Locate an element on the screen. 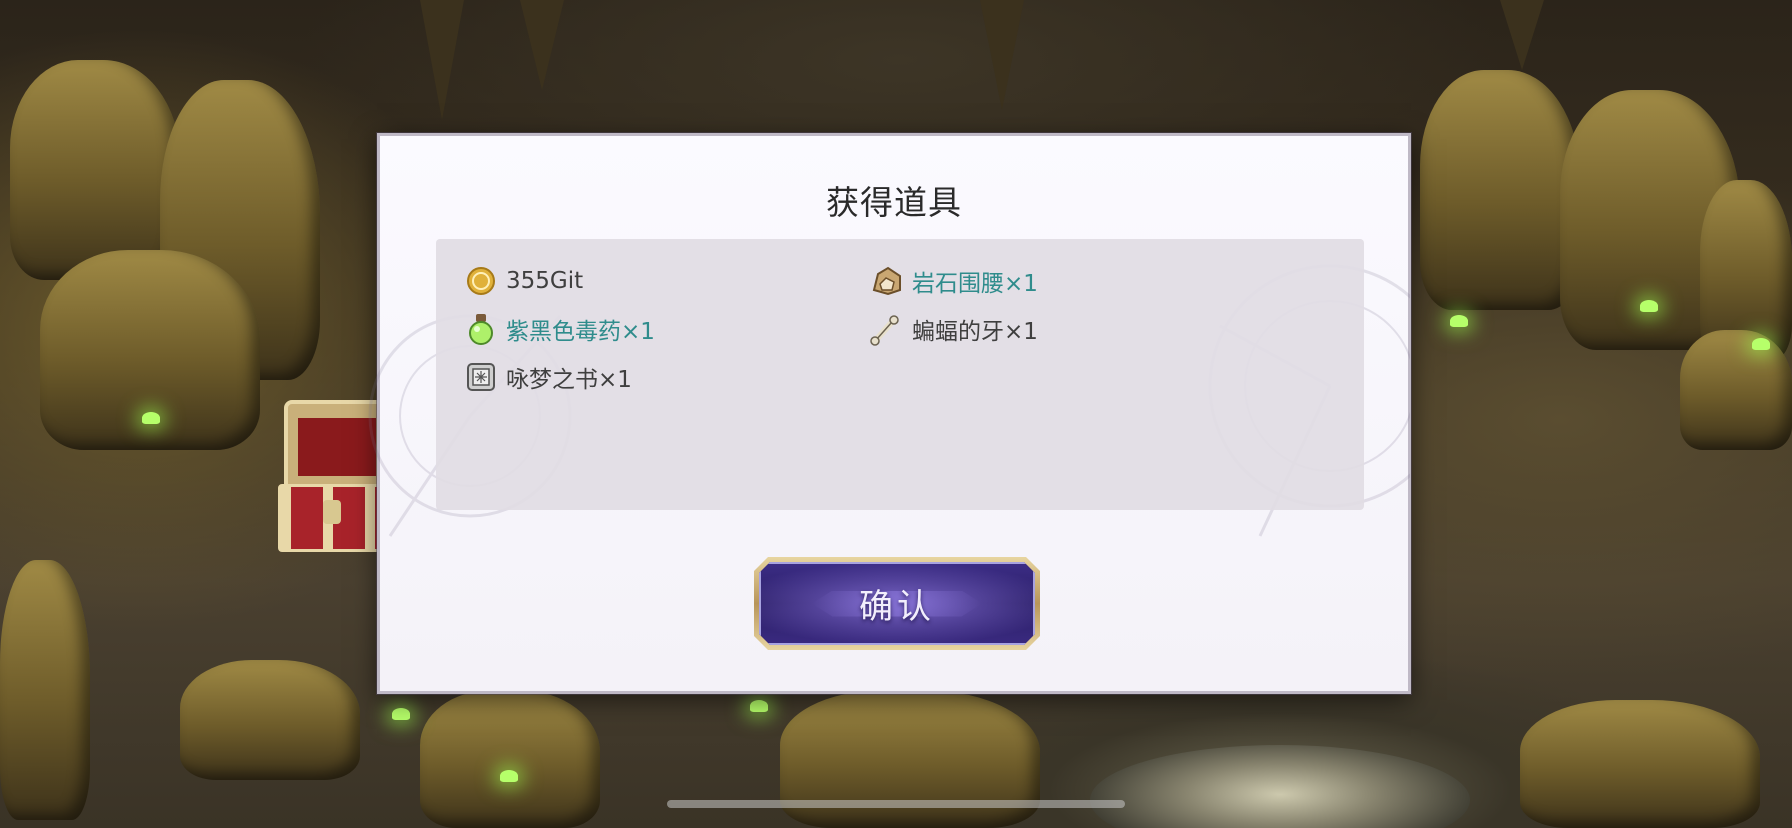 This screenshot has width=1792, height=828. confirm-button-label: 确认 is located at coordinates (897, 607).